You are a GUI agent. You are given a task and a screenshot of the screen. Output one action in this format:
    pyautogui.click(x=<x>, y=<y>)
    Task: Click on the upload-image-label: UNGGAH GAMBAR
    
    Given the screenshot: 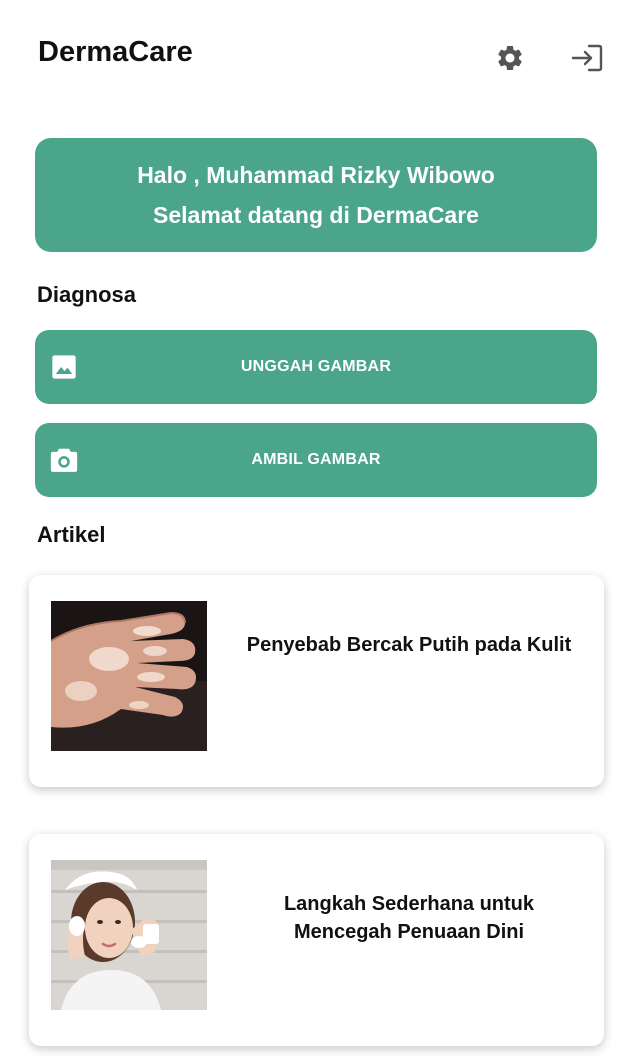 What is the action you would take?
    pyautogui.click(x=316, y=366)
    